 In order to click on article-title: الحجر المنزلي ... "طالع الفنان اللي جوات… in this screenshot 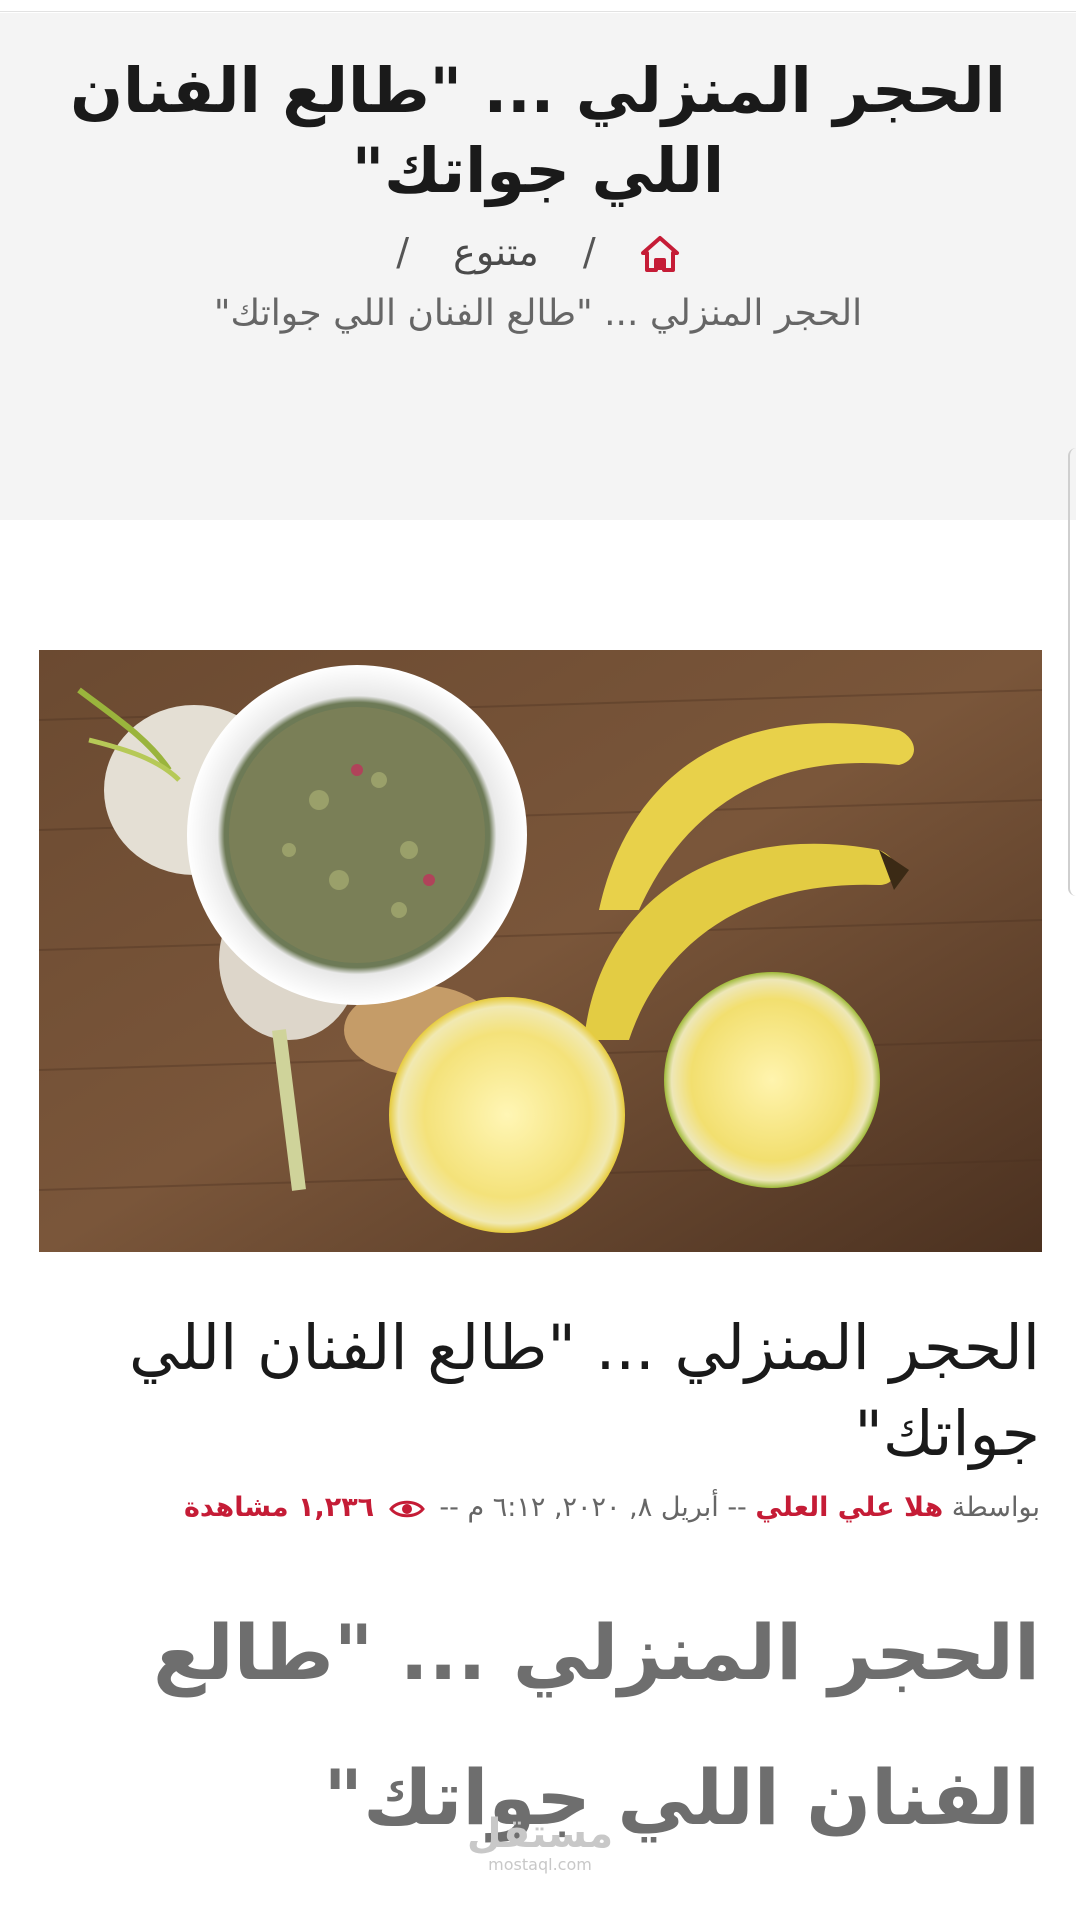, I will do `click(584, 1390)`.